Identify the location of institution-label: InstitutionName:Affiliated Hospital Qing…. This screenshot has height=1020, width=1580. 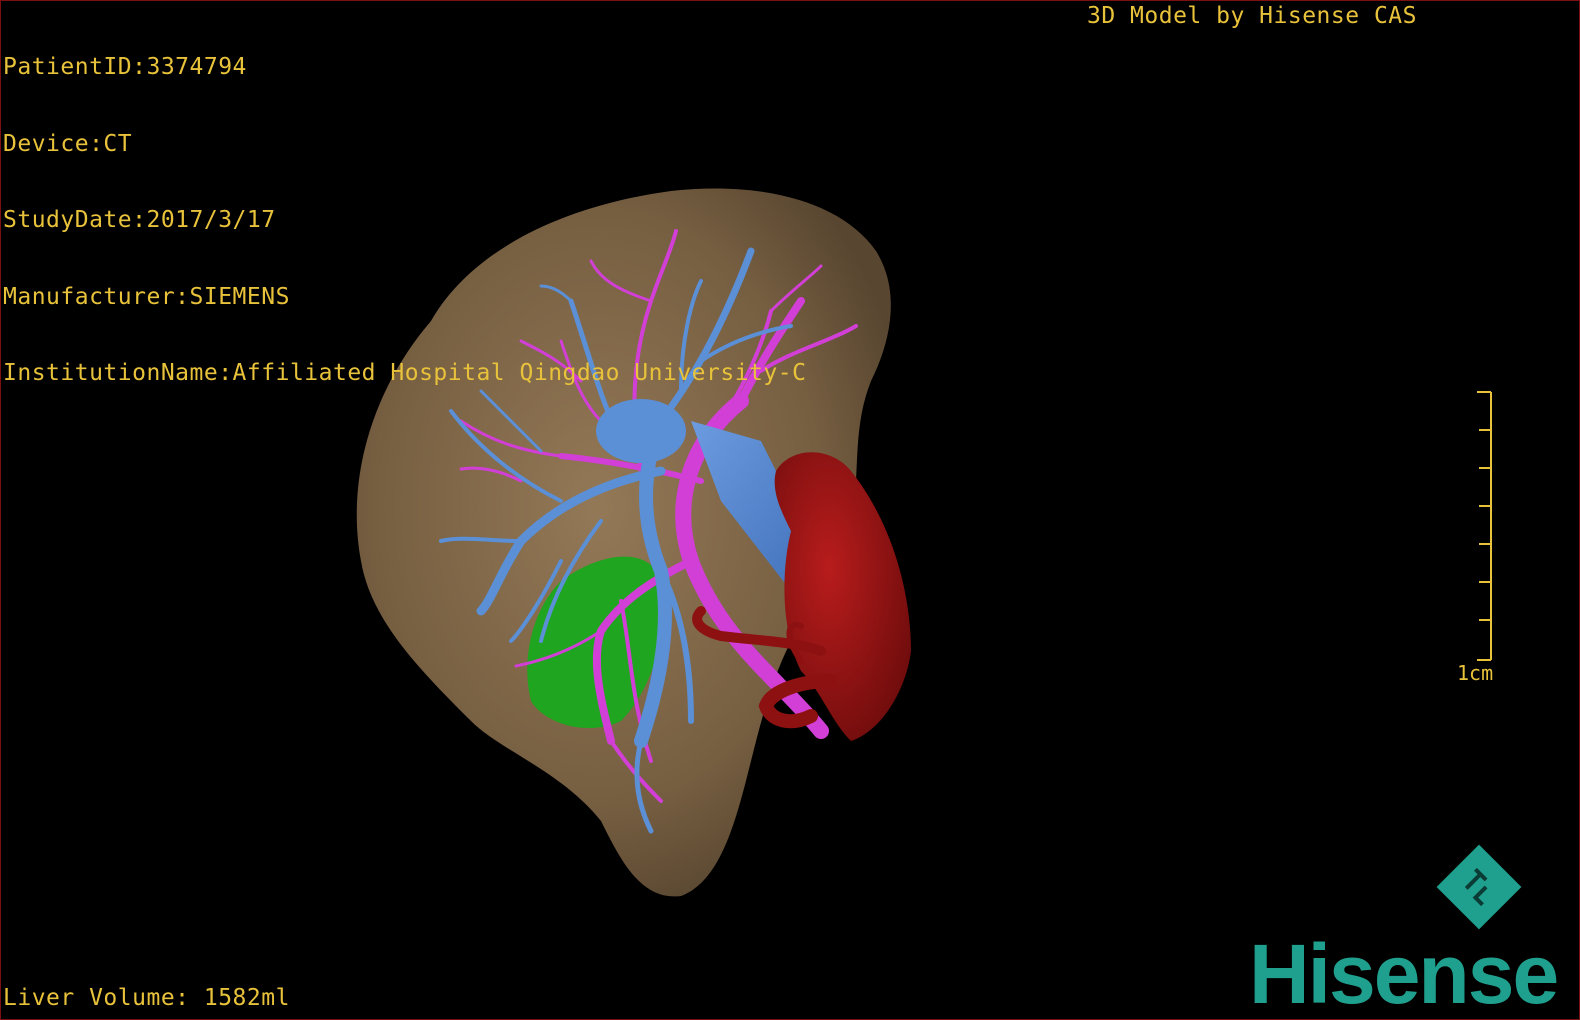
(405, 373).